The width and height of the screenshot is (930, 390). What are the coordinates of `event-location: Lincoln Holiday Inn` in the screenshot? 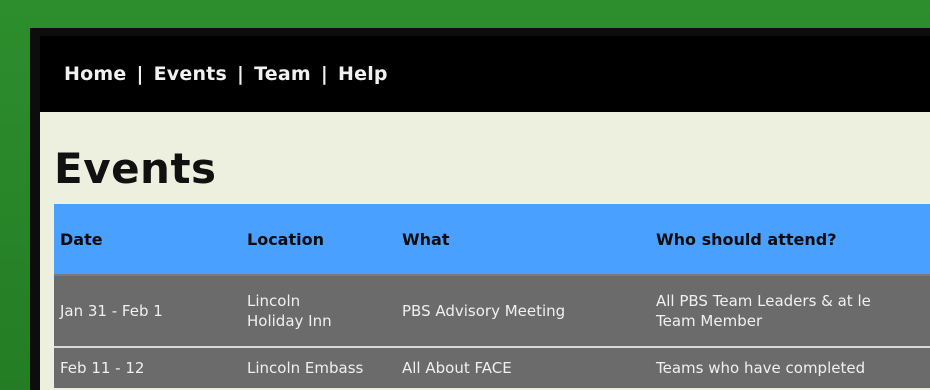 It's located at (318, 311).